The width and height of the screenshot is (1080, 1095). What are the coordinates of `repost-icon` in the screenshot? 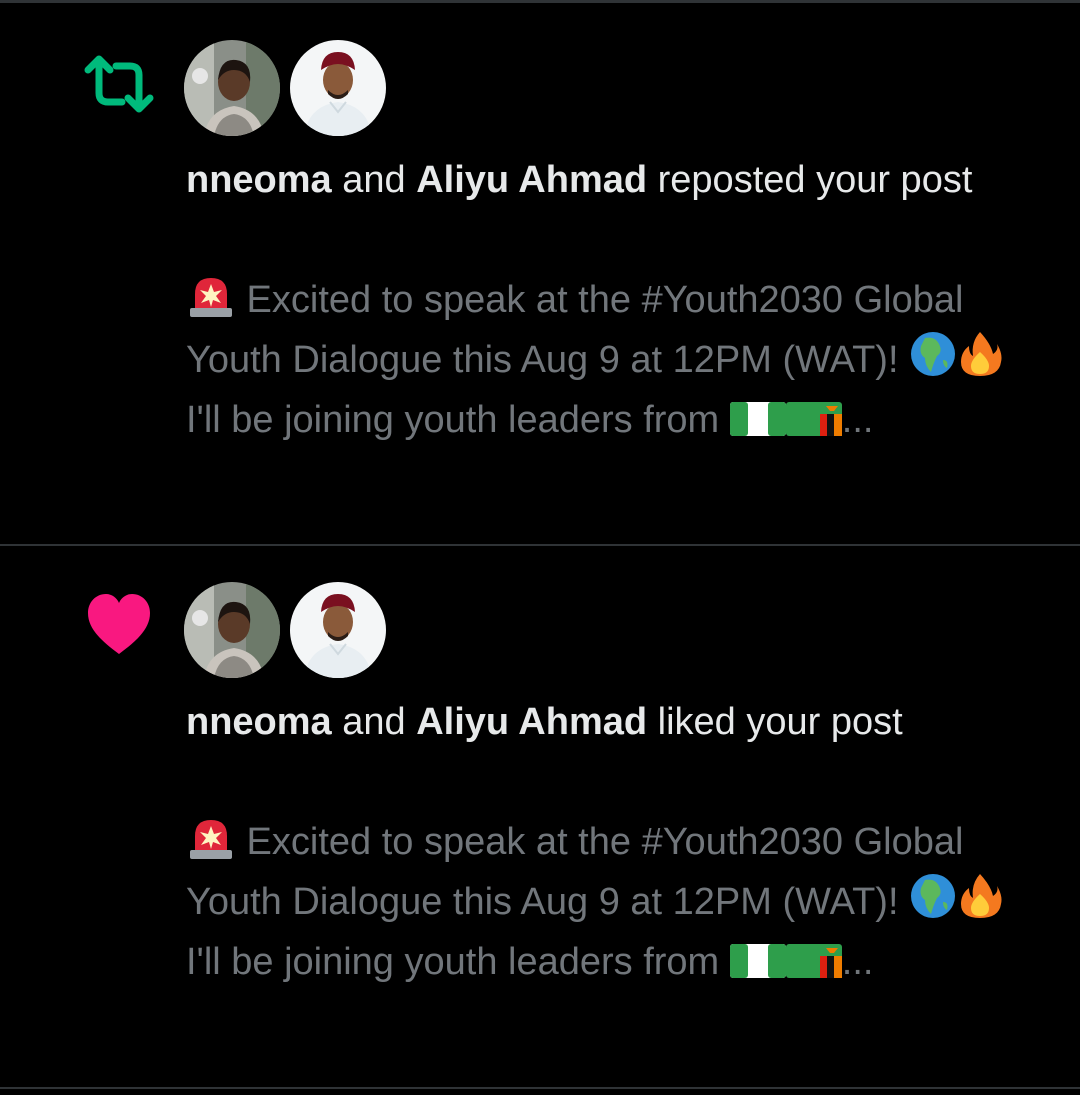 It's located at (119, 84).